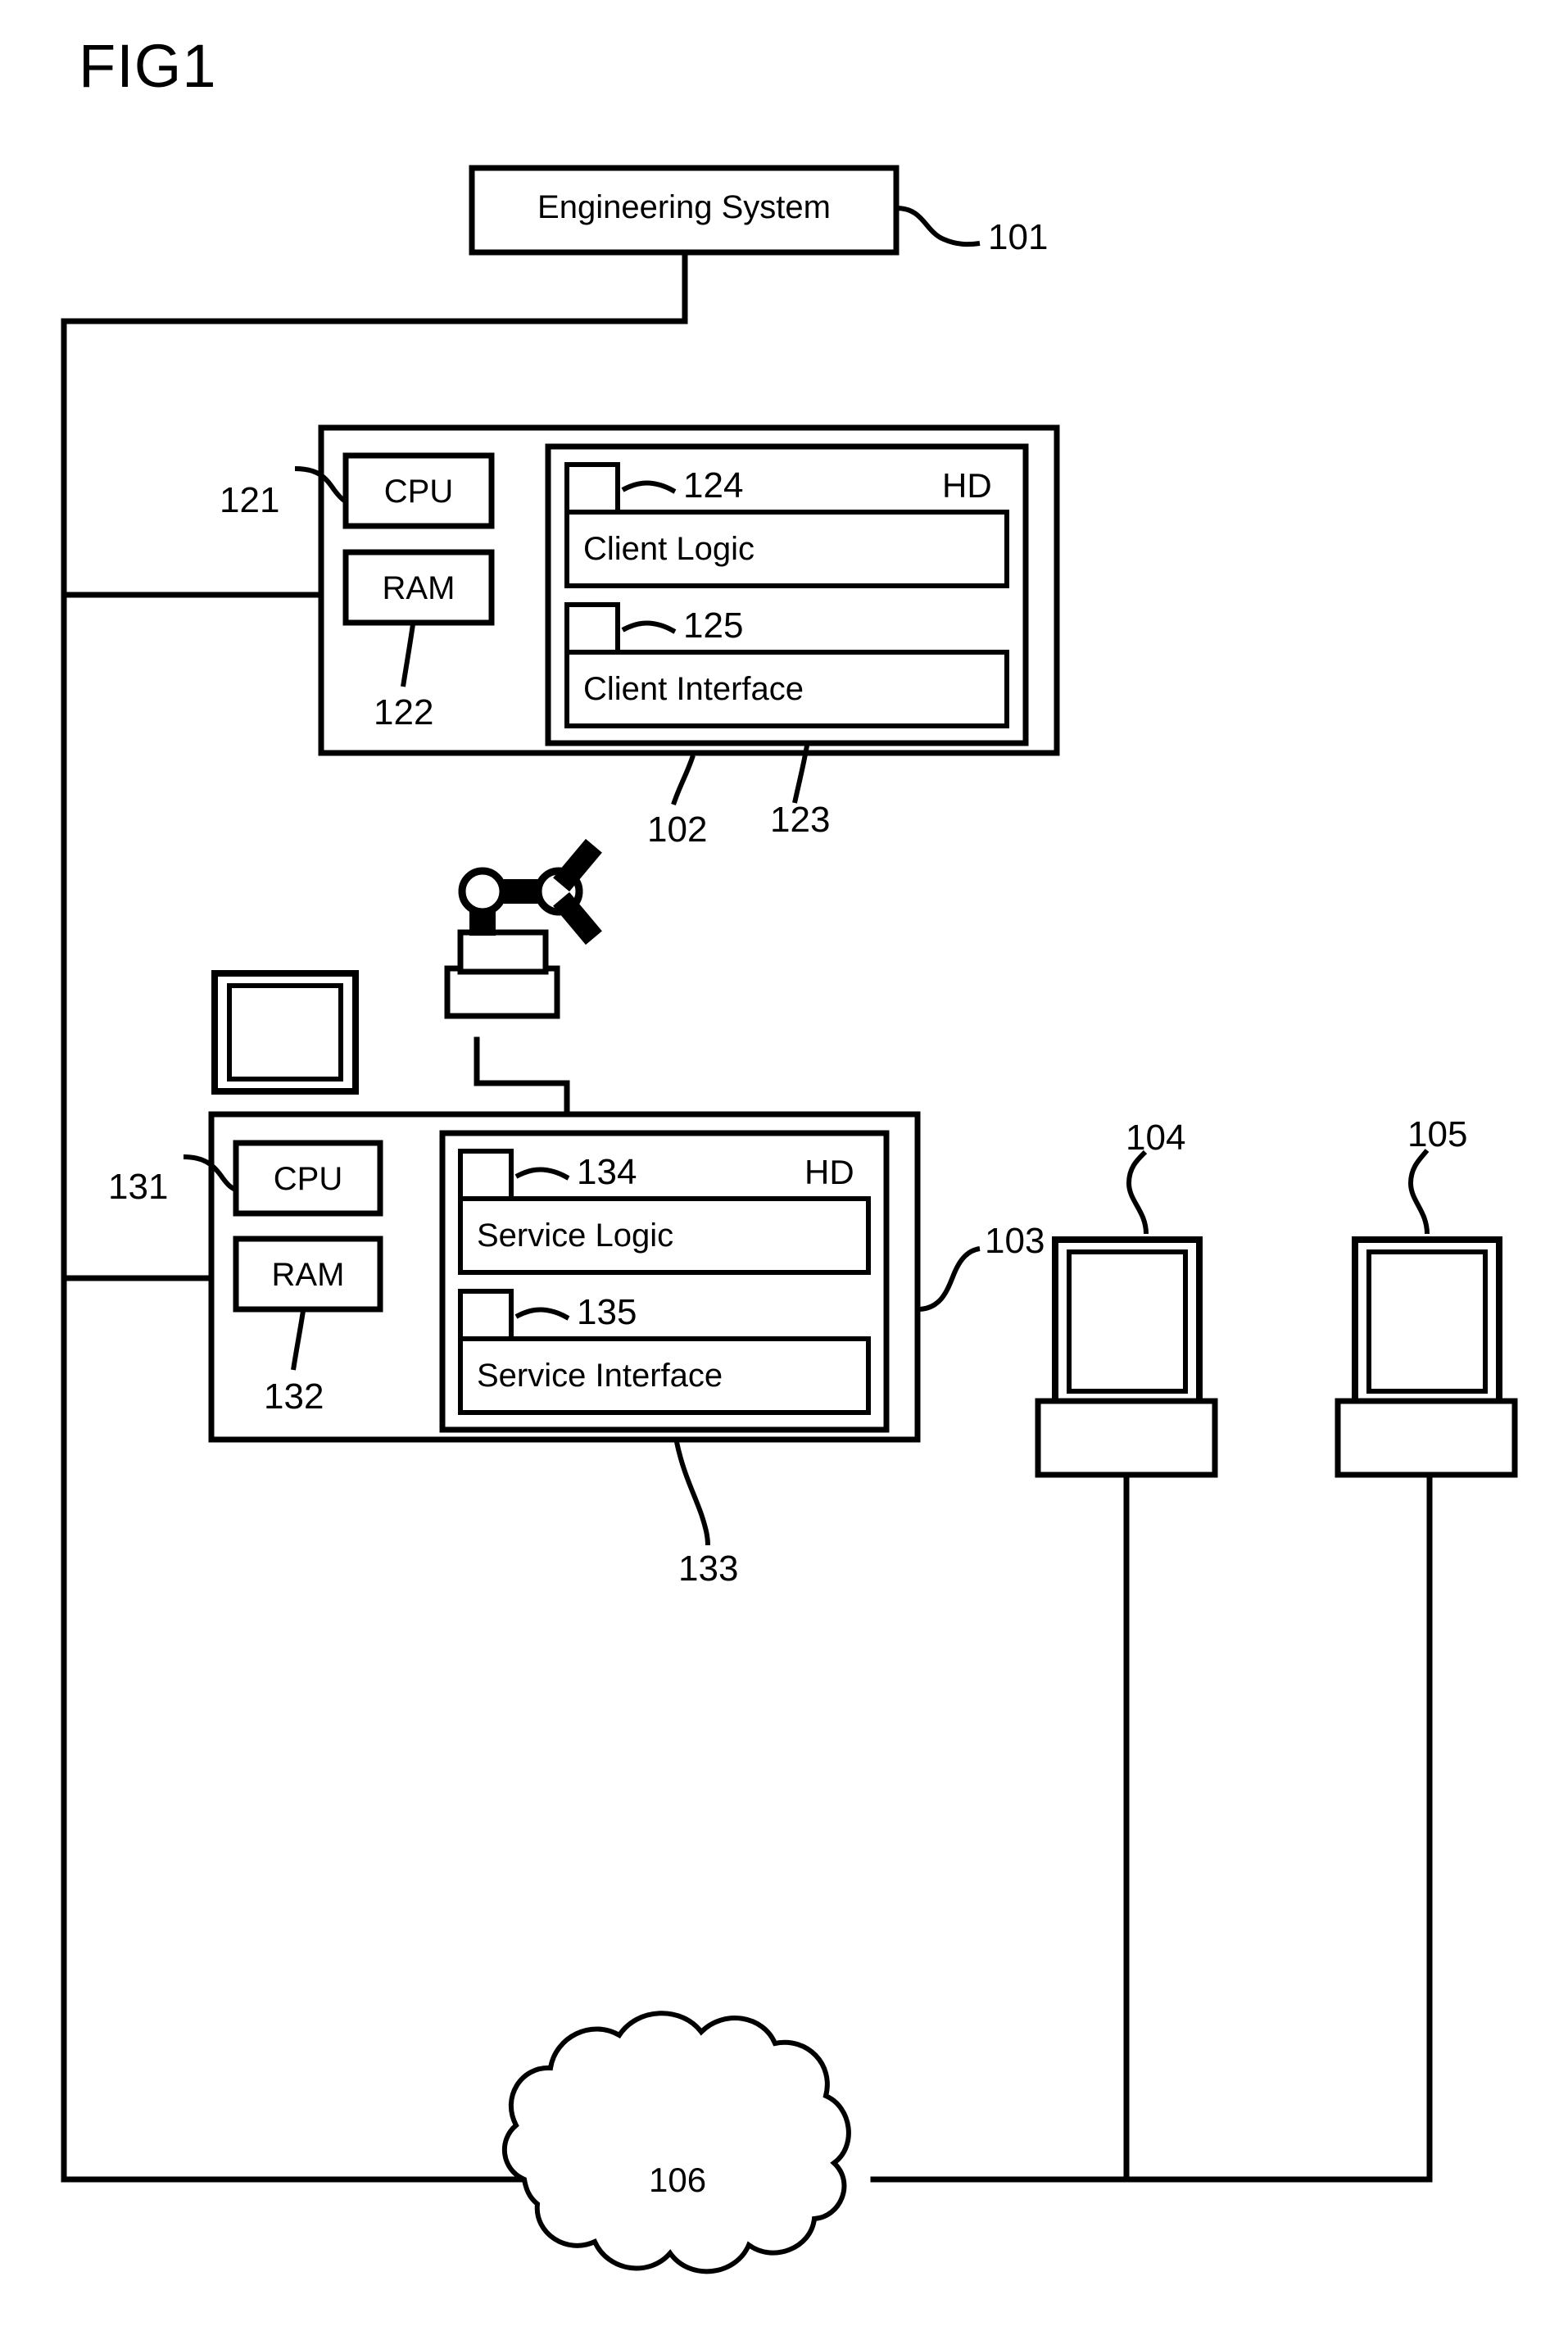  I want to click on ref-123: 123, so click(801, 820).